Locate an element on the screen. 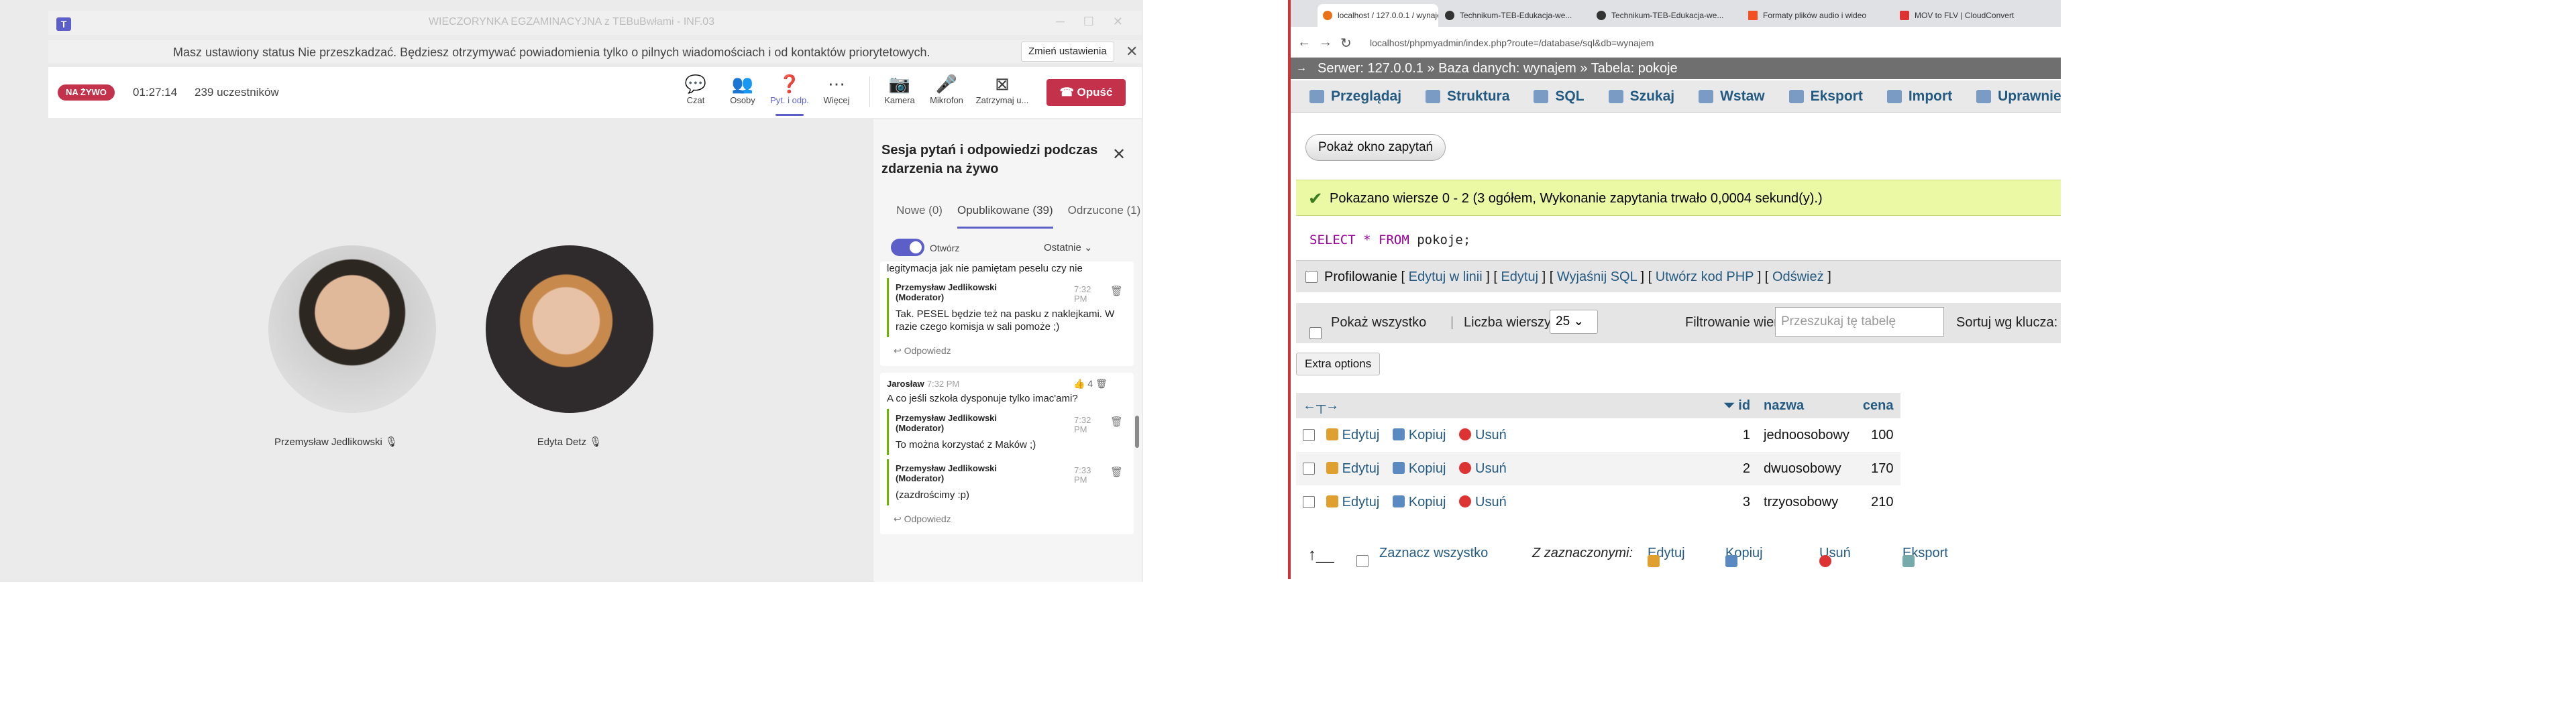  edit-inline-link: Edytuj w linii is located at coordinates (1446, 276).